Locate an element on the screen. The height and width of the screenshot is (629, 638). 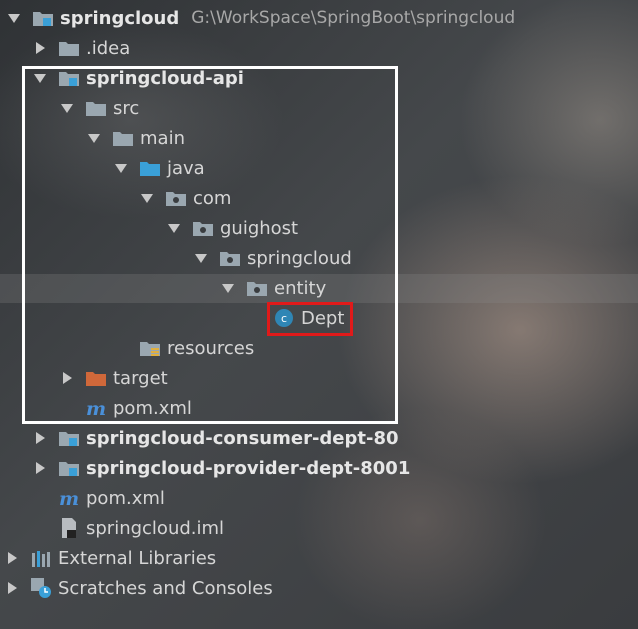
tree-label: springcloud.iml is located at coordinates (155, 528).